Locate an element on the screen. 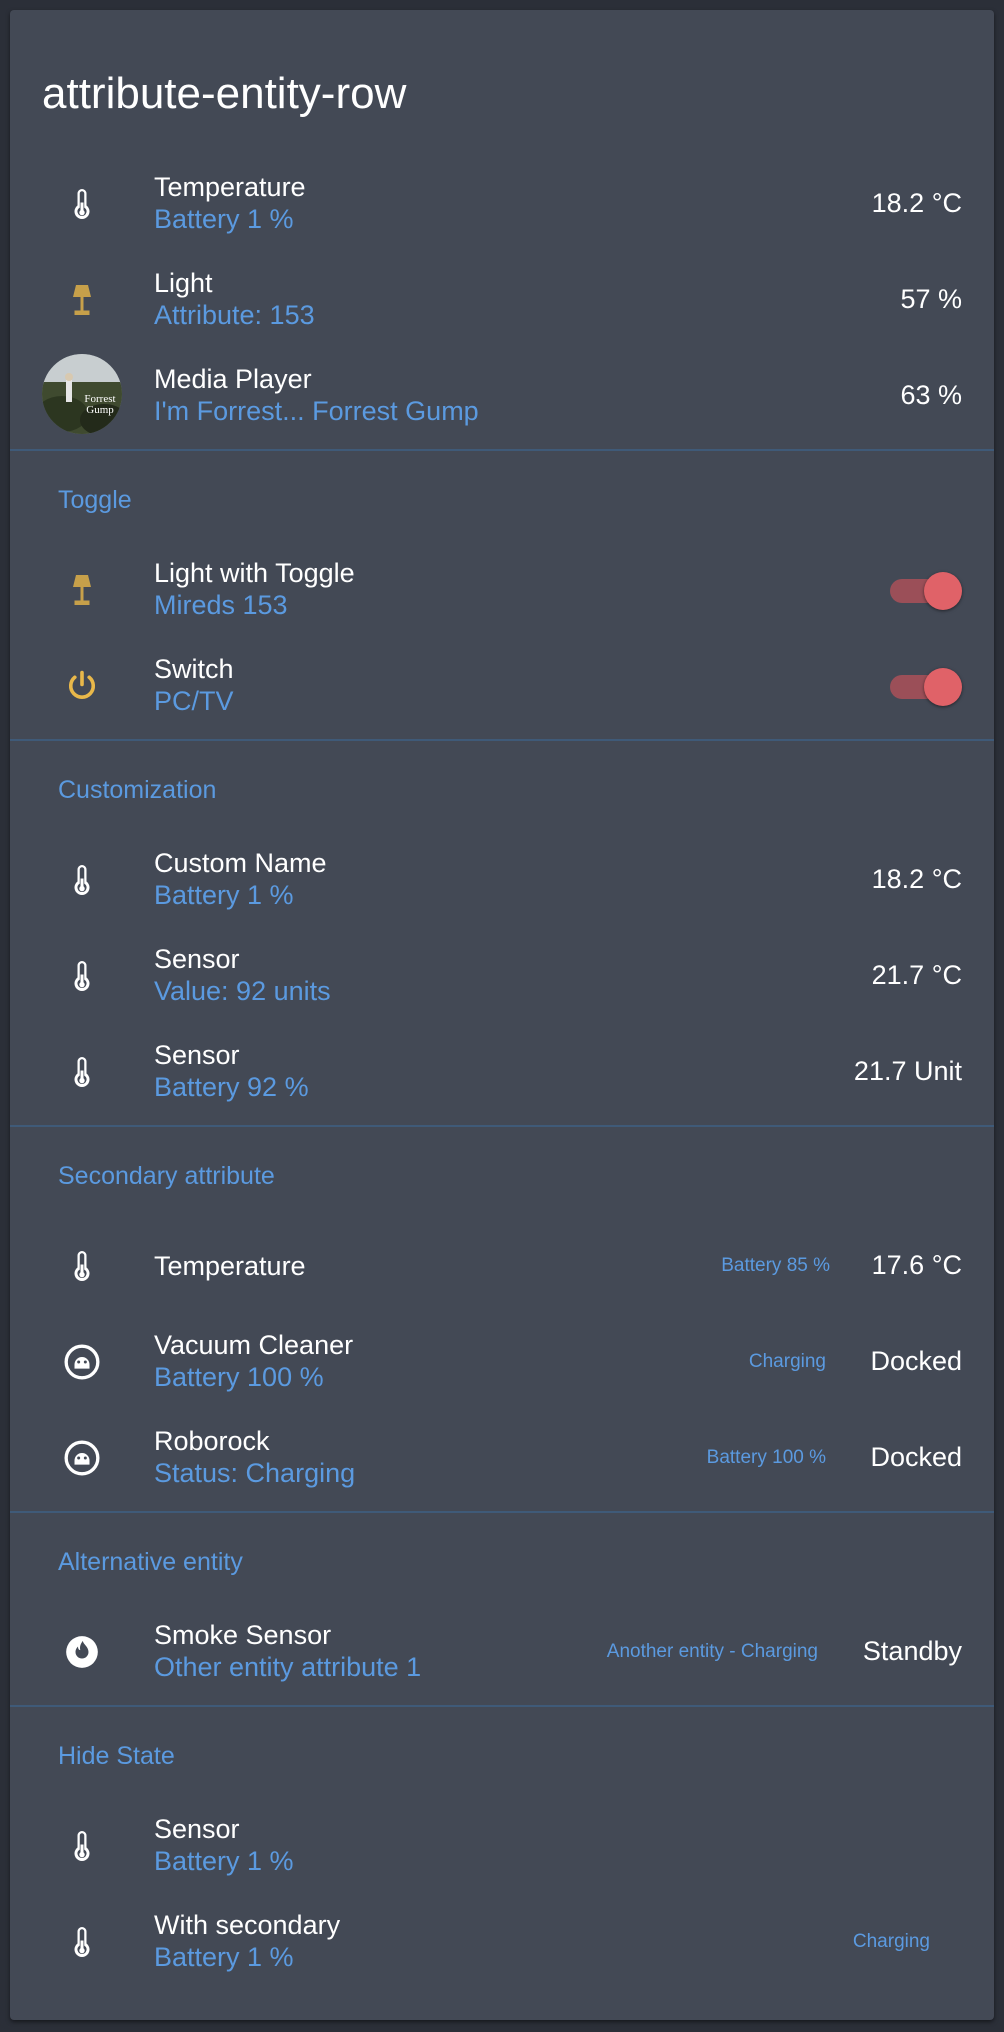 The height and width of the screenshot is (2032, 1004). entity-state: 57 % is located at coordinates (931, 299).